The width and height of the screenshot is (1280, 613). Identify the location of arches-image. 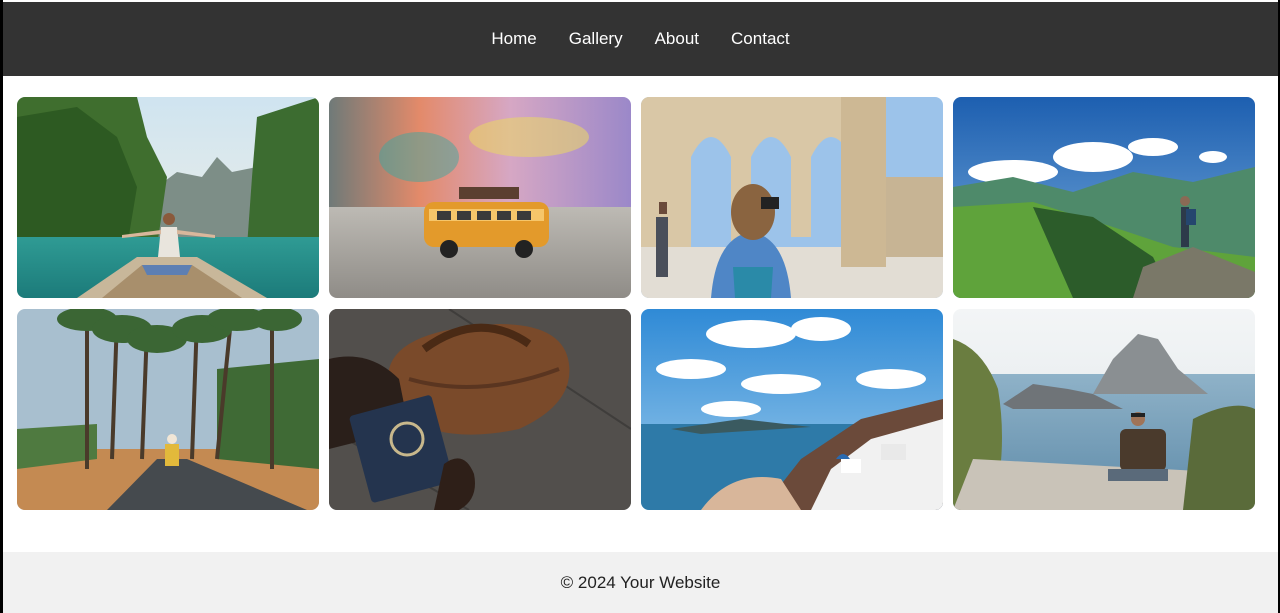
(792, 197).